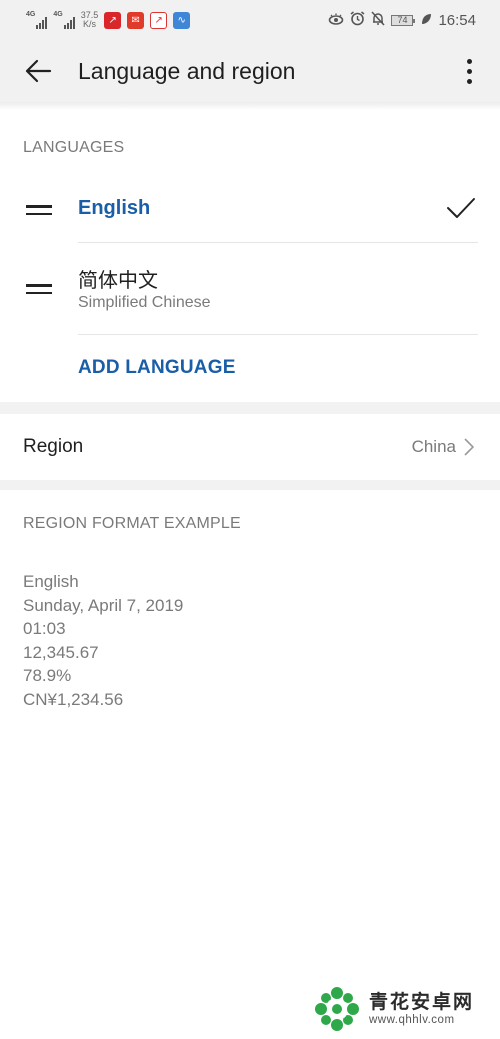 The height and width of the screenshot is (1039, 500). Describe the element at coordinates (64, 20) in the screenshot. I see `sim2-signal-icon: 4G` at that location.